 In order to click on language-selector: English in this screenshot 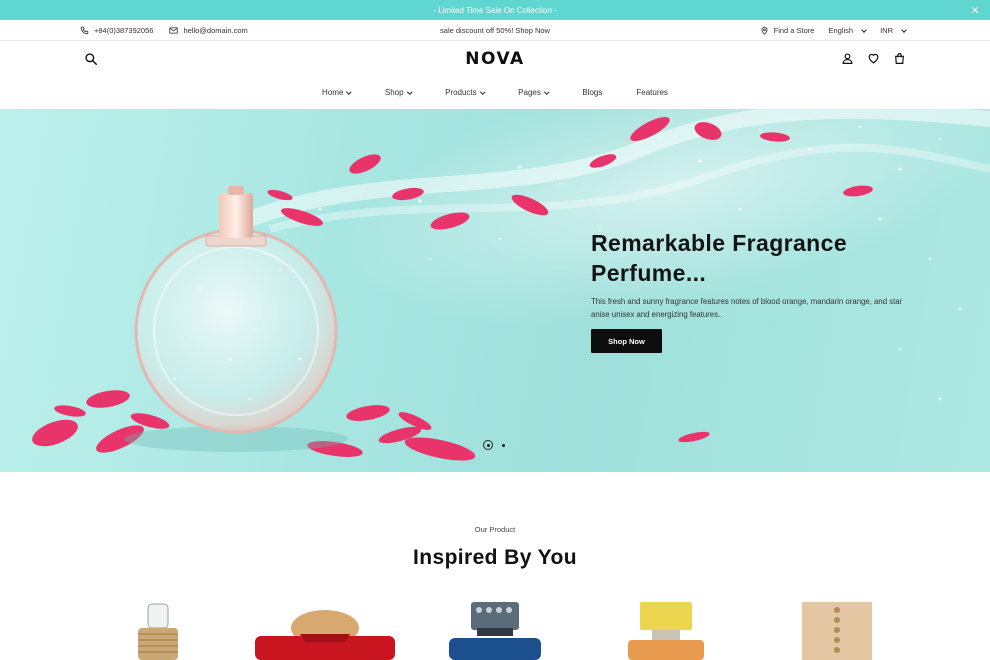, I will do `click(847, 30)`.